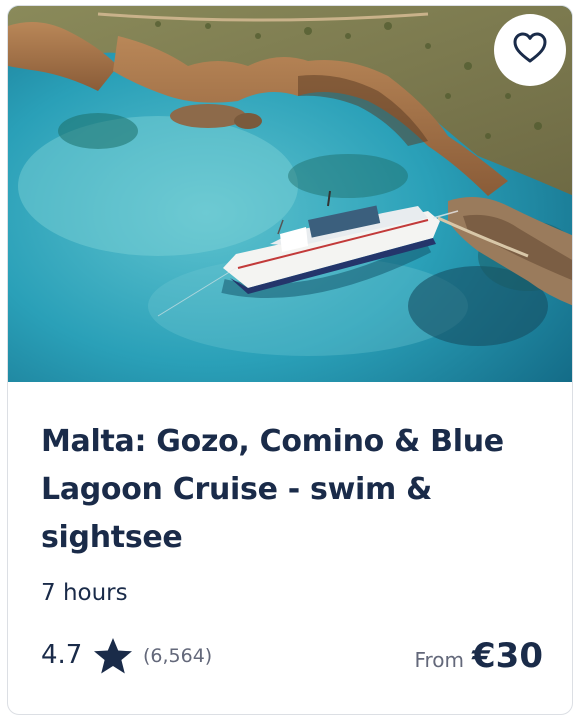  I want to click on review-count: (6,564), so click(178, 656).